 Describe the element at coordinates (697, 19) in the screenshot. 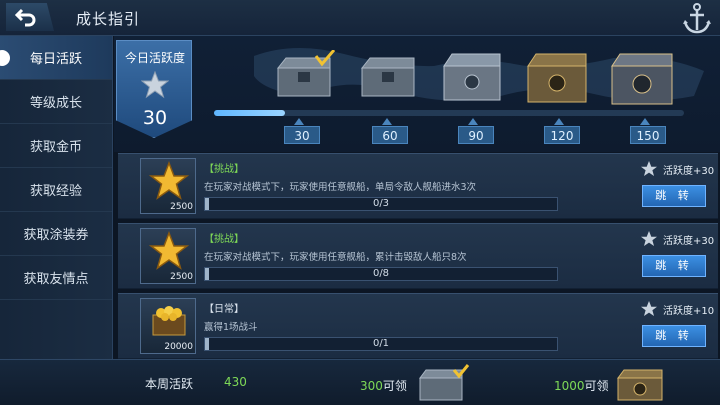

I see `anchor-icon` at that location.